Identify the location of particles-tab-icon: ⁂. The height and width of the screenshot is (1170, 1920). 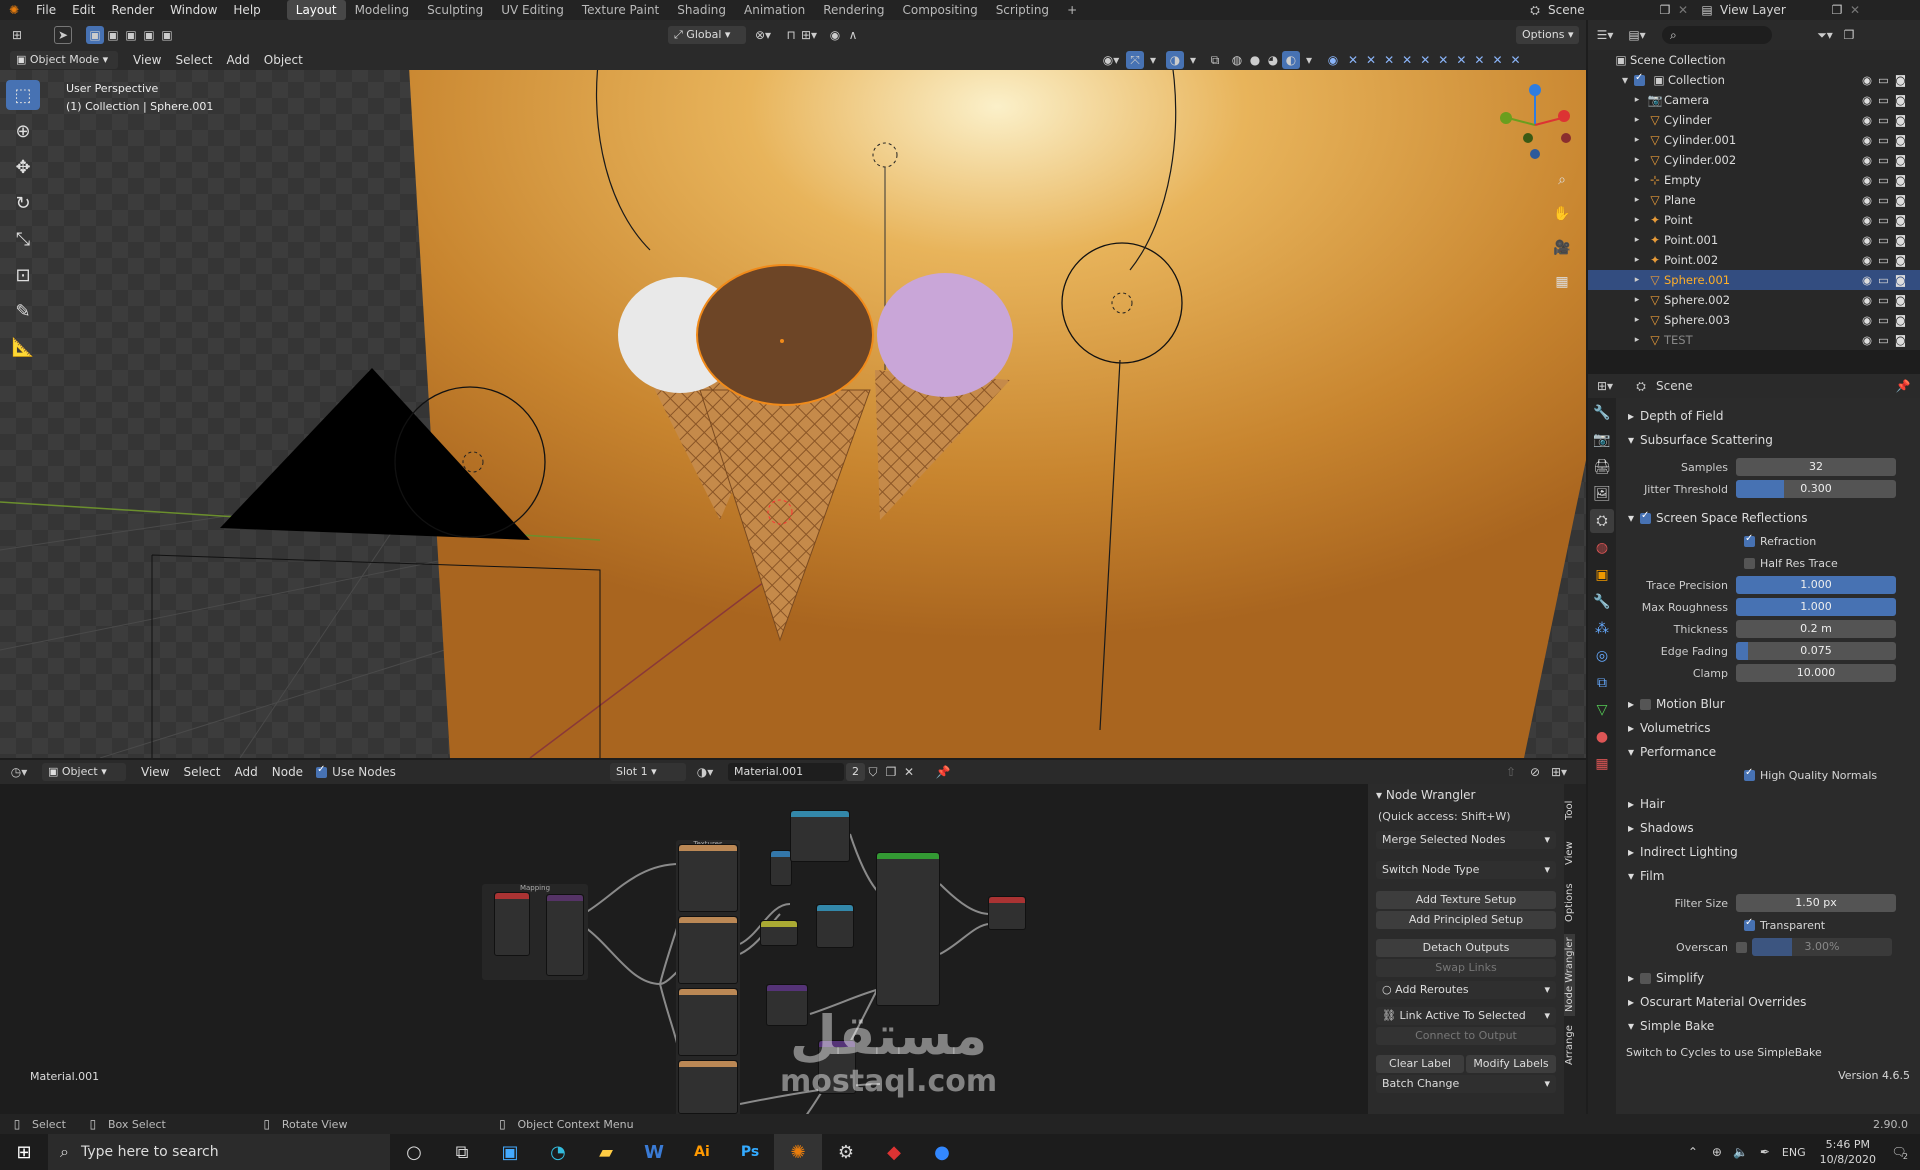
(1602, 629).